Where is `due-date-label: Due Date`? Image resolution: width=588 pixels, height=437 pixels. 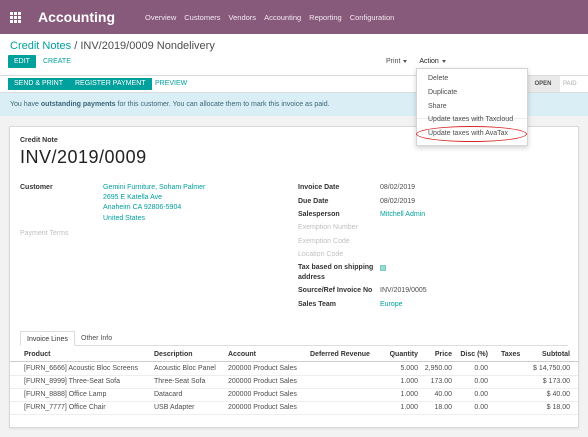 due-date-label: Due Date is located at coordinates (313, 201).